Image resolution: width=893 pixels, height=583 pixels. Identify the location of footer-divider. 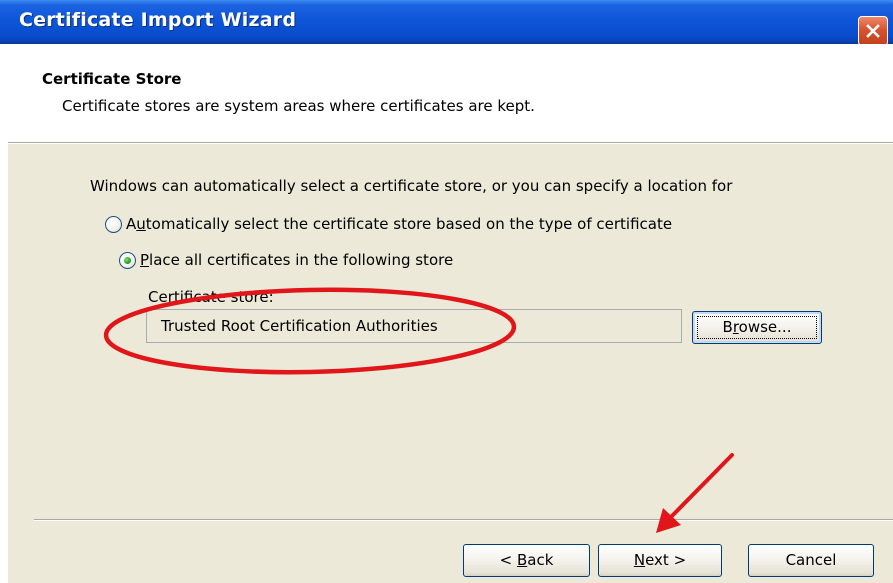
(463, 520).